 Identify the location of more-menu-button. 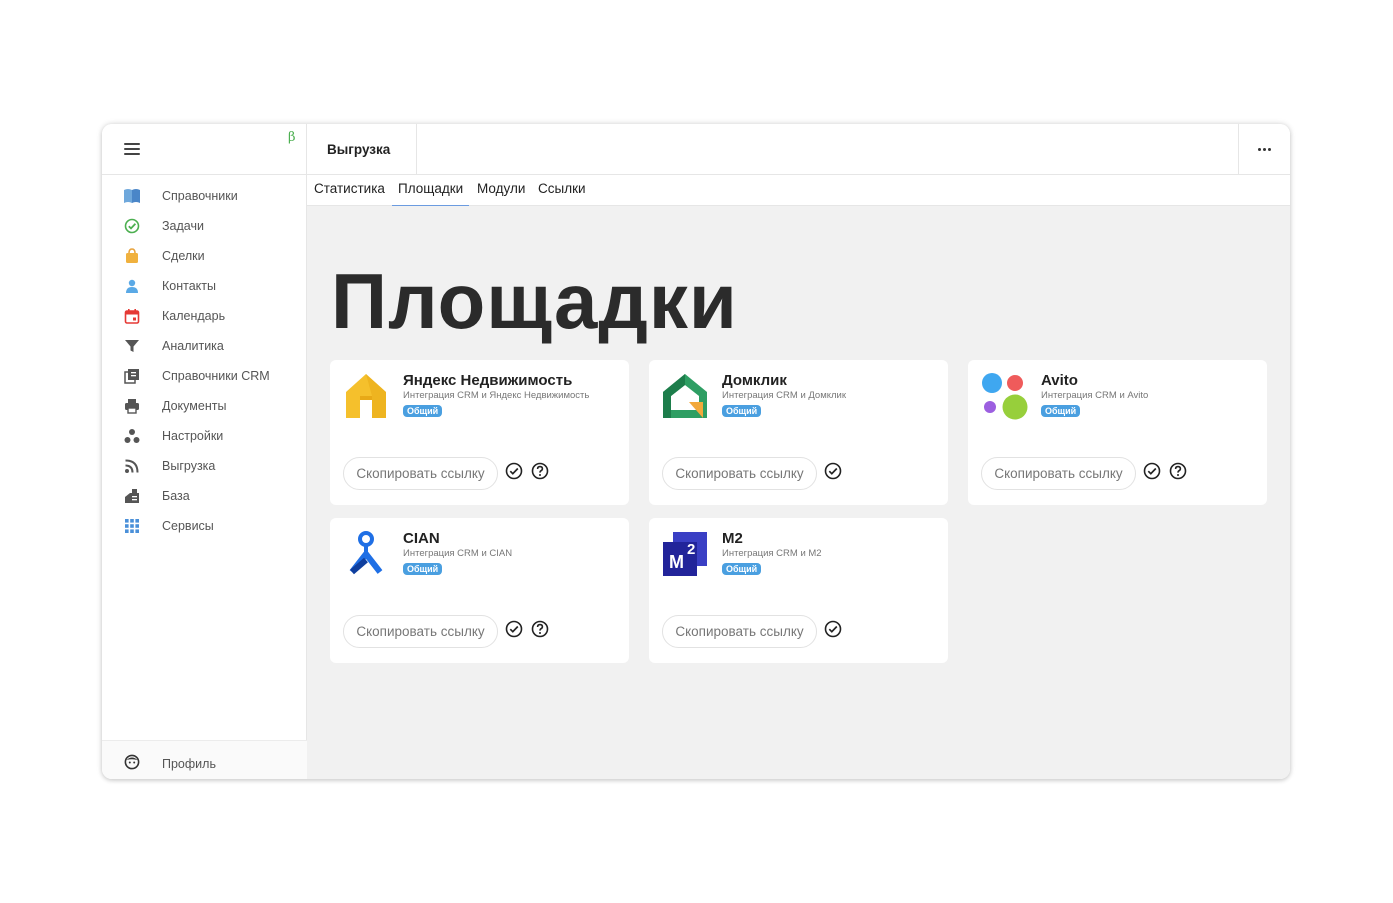
(1264, 149).